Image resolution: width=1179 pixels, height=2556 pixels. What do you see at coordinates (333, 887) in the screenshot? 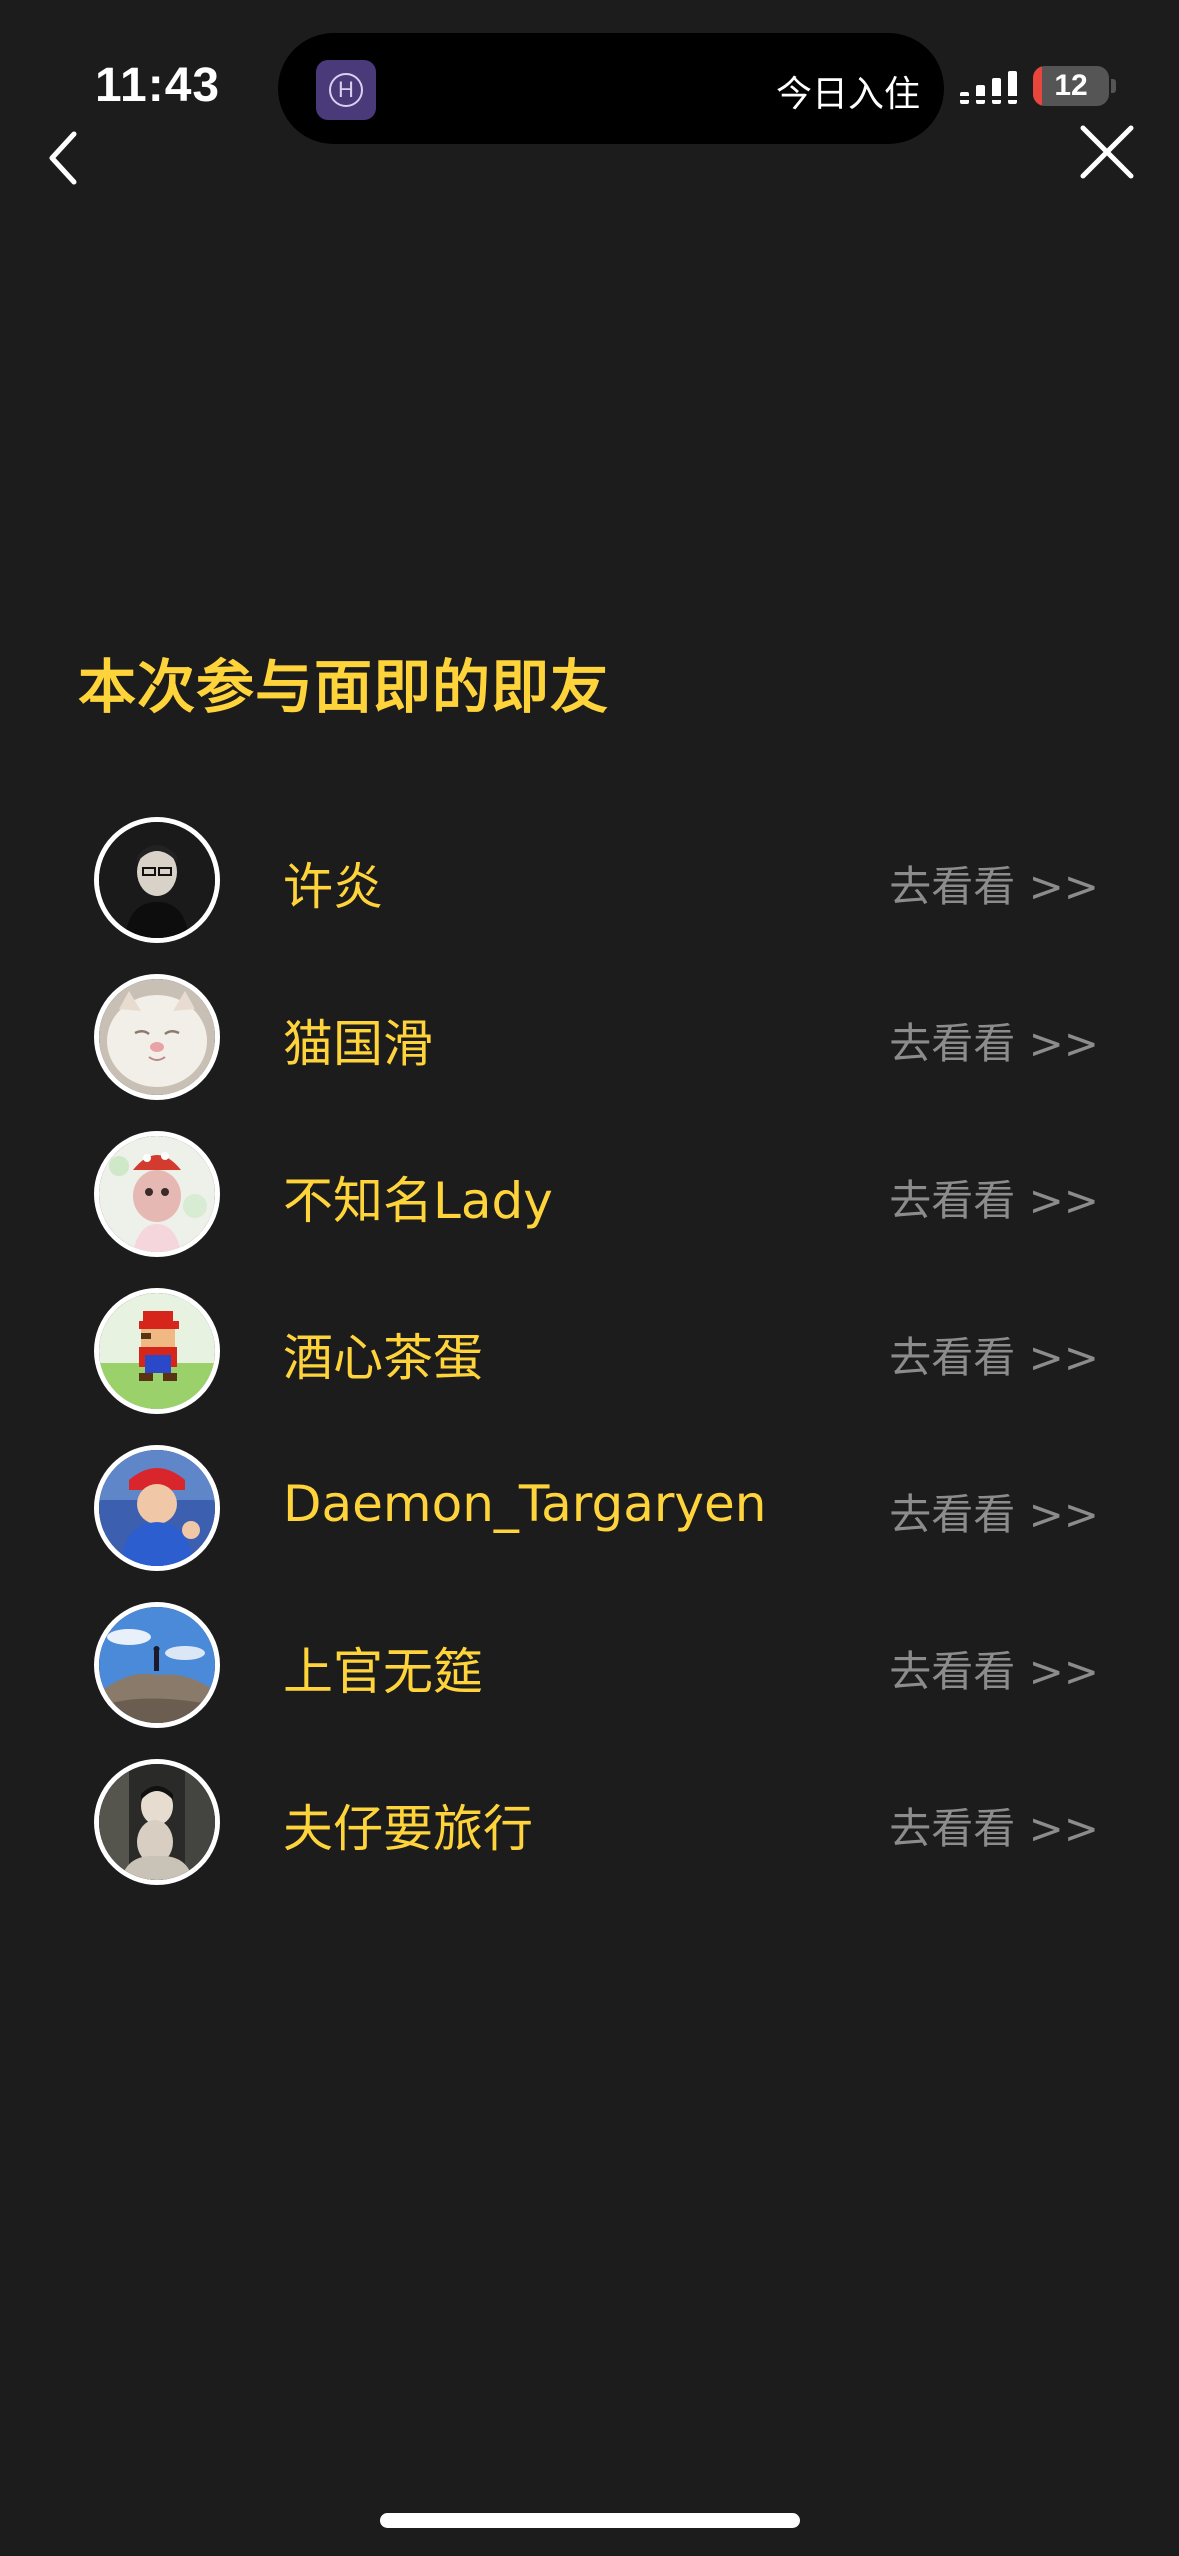
I see `friend-name: 许炎` at bounding box center [333, 887].